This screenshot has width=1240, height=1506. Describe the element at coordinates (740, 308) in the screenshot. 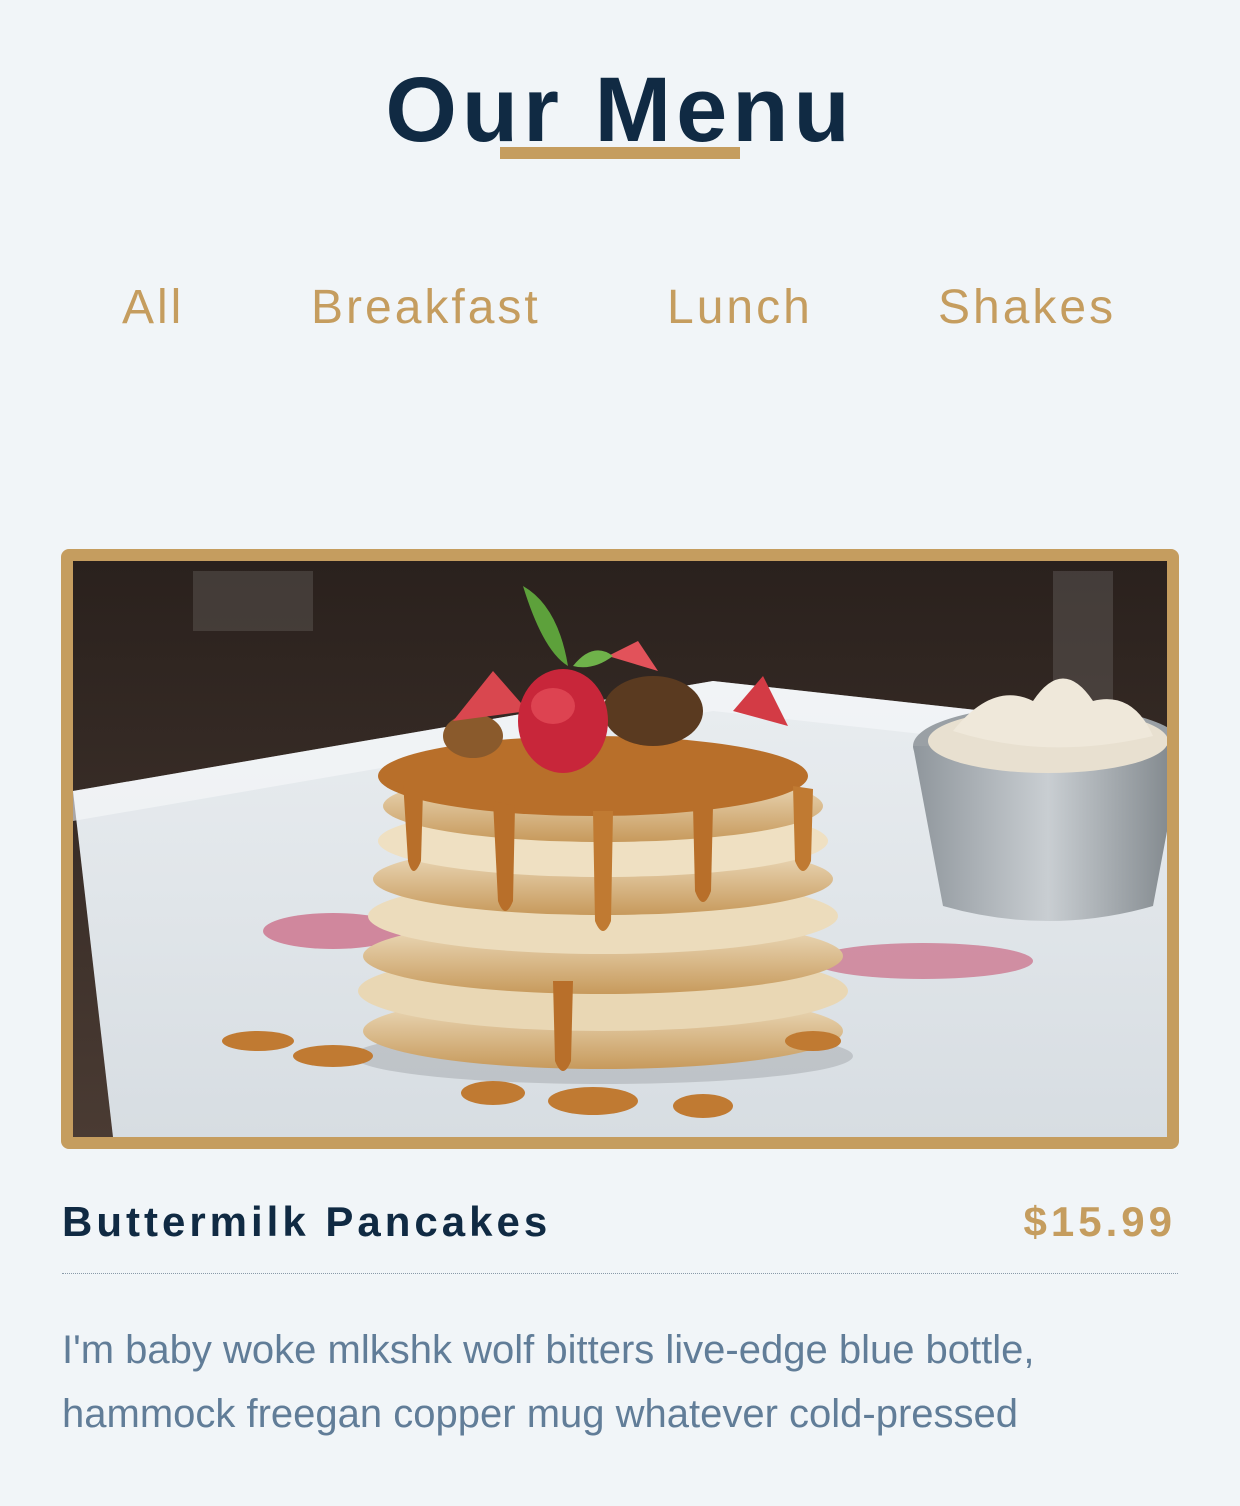

I see `filter-button-lunch: Lunch` at that location.